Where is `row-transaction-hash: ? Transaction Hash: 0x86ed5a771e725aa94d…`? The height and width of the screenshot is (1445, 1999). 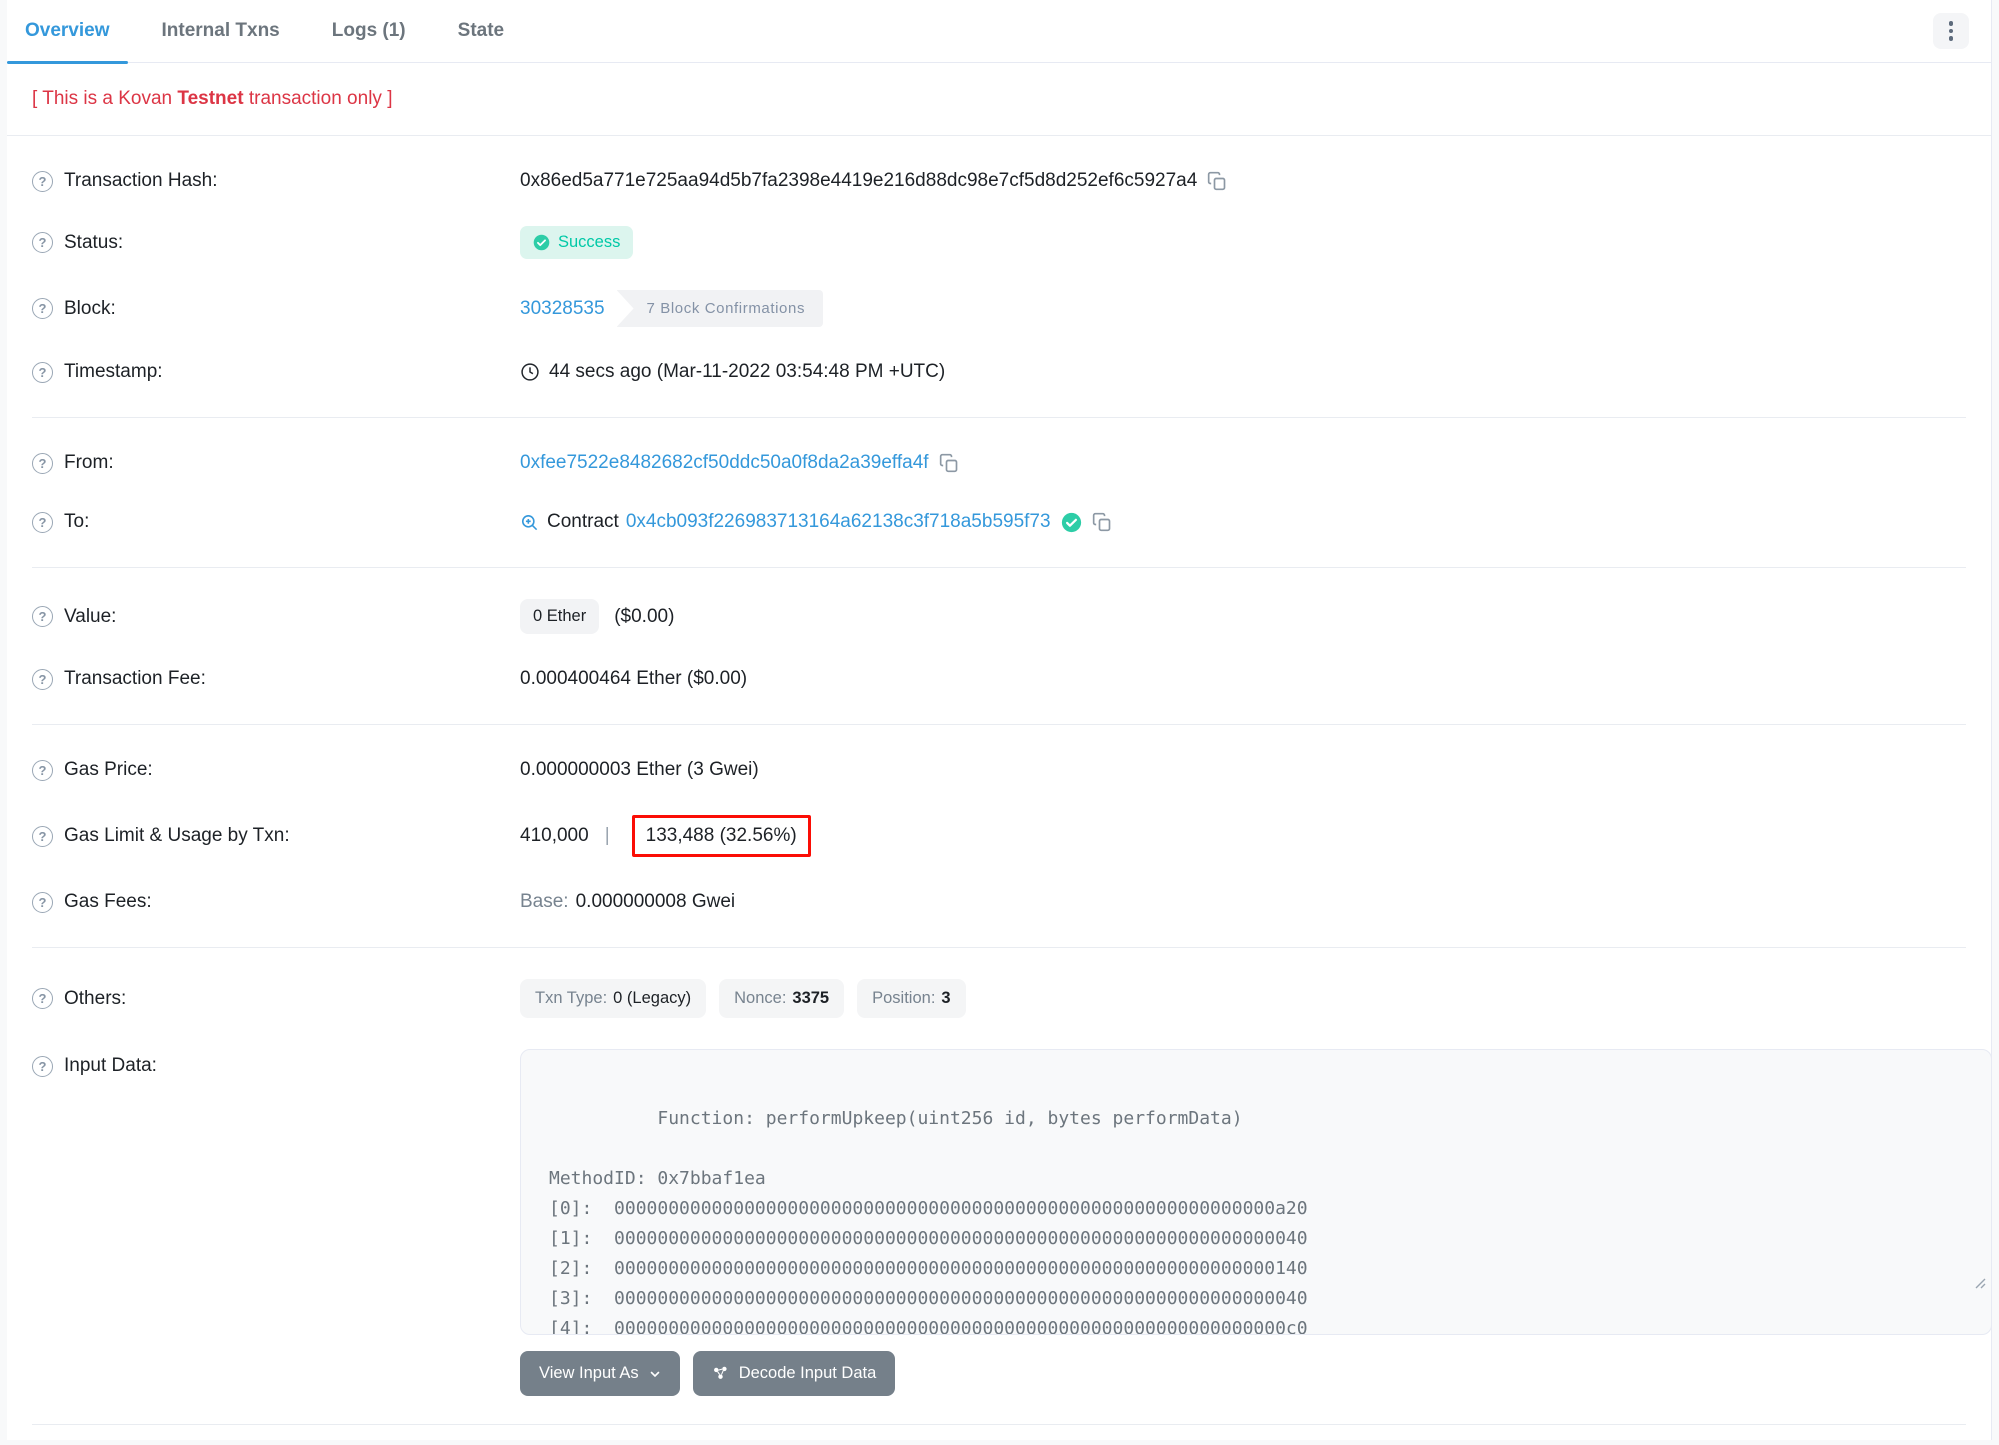
row-transaction-hash: ? Transaction Hash: 0x86ed5a771e725aa94d… is located at coordinates (999, 181).